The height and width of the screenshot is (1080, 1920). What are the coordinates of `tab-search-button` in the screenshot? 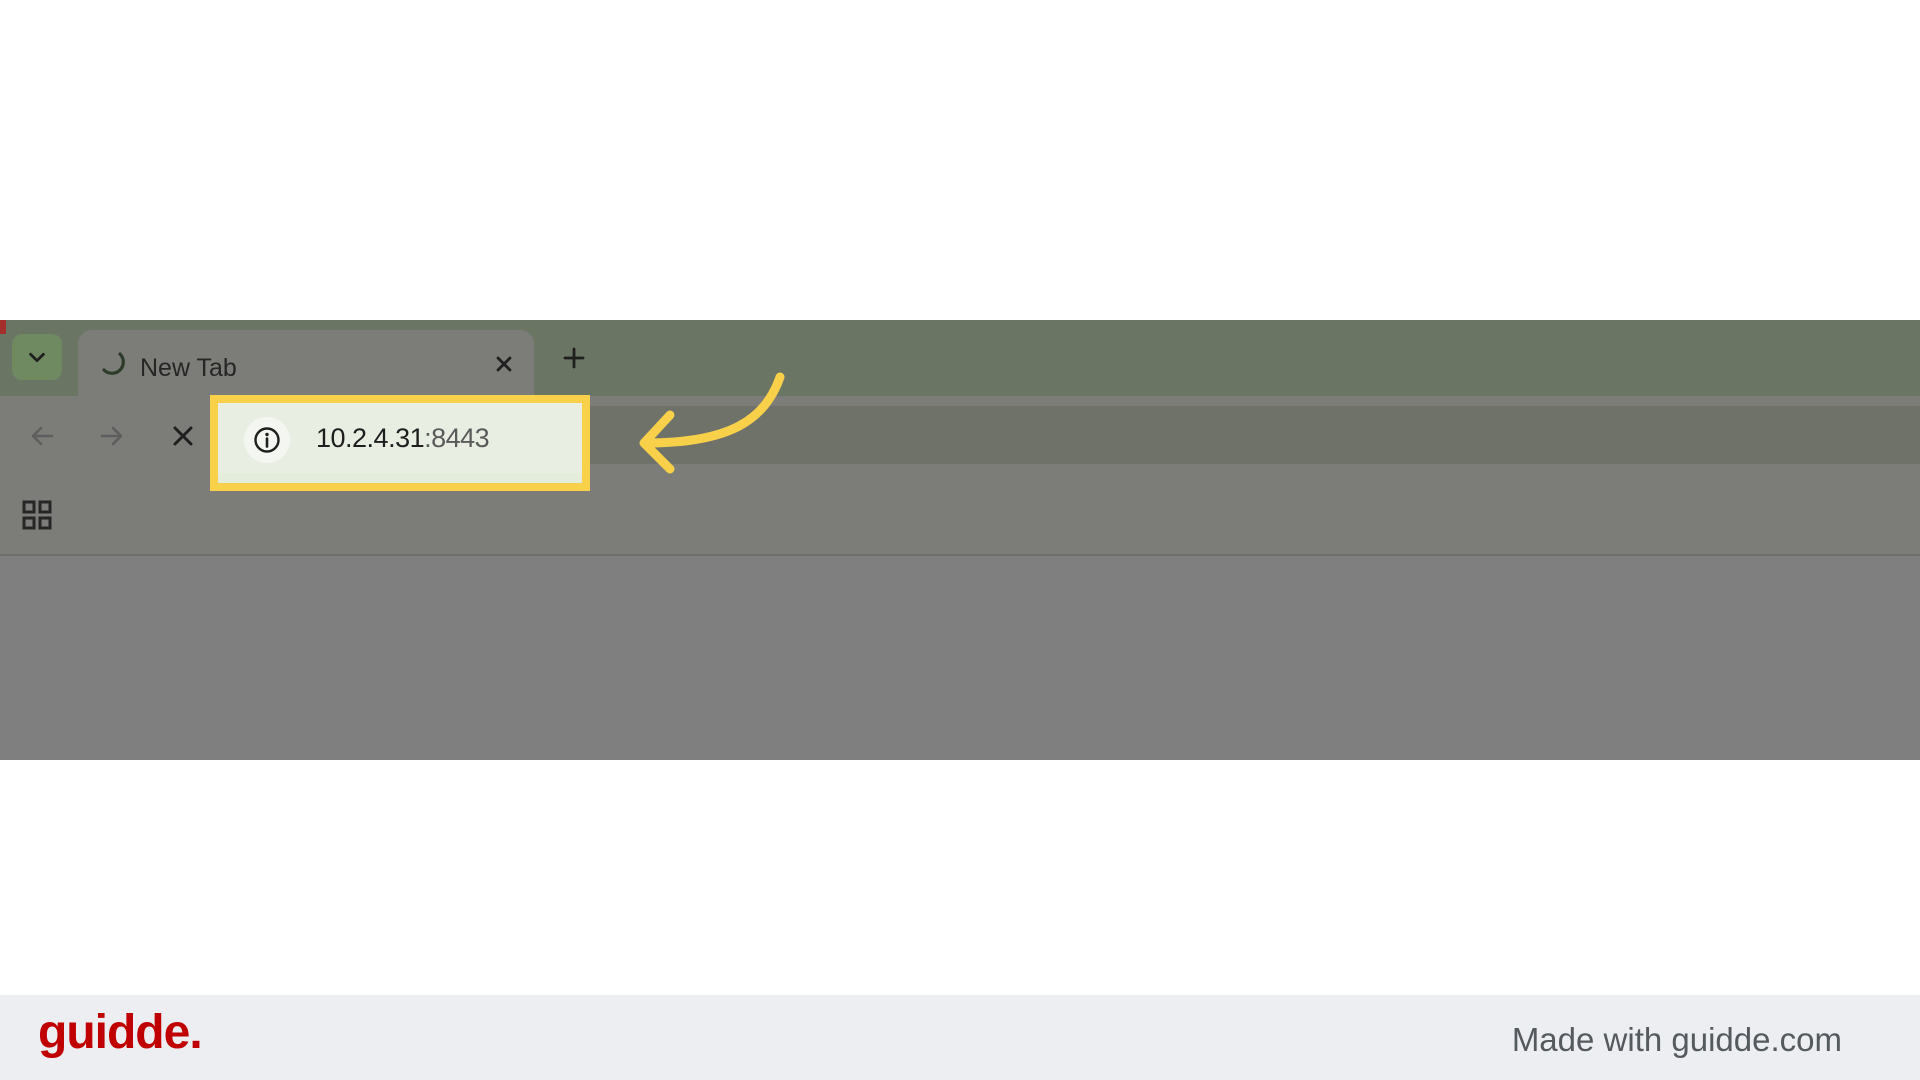 It's located at (37, 357).